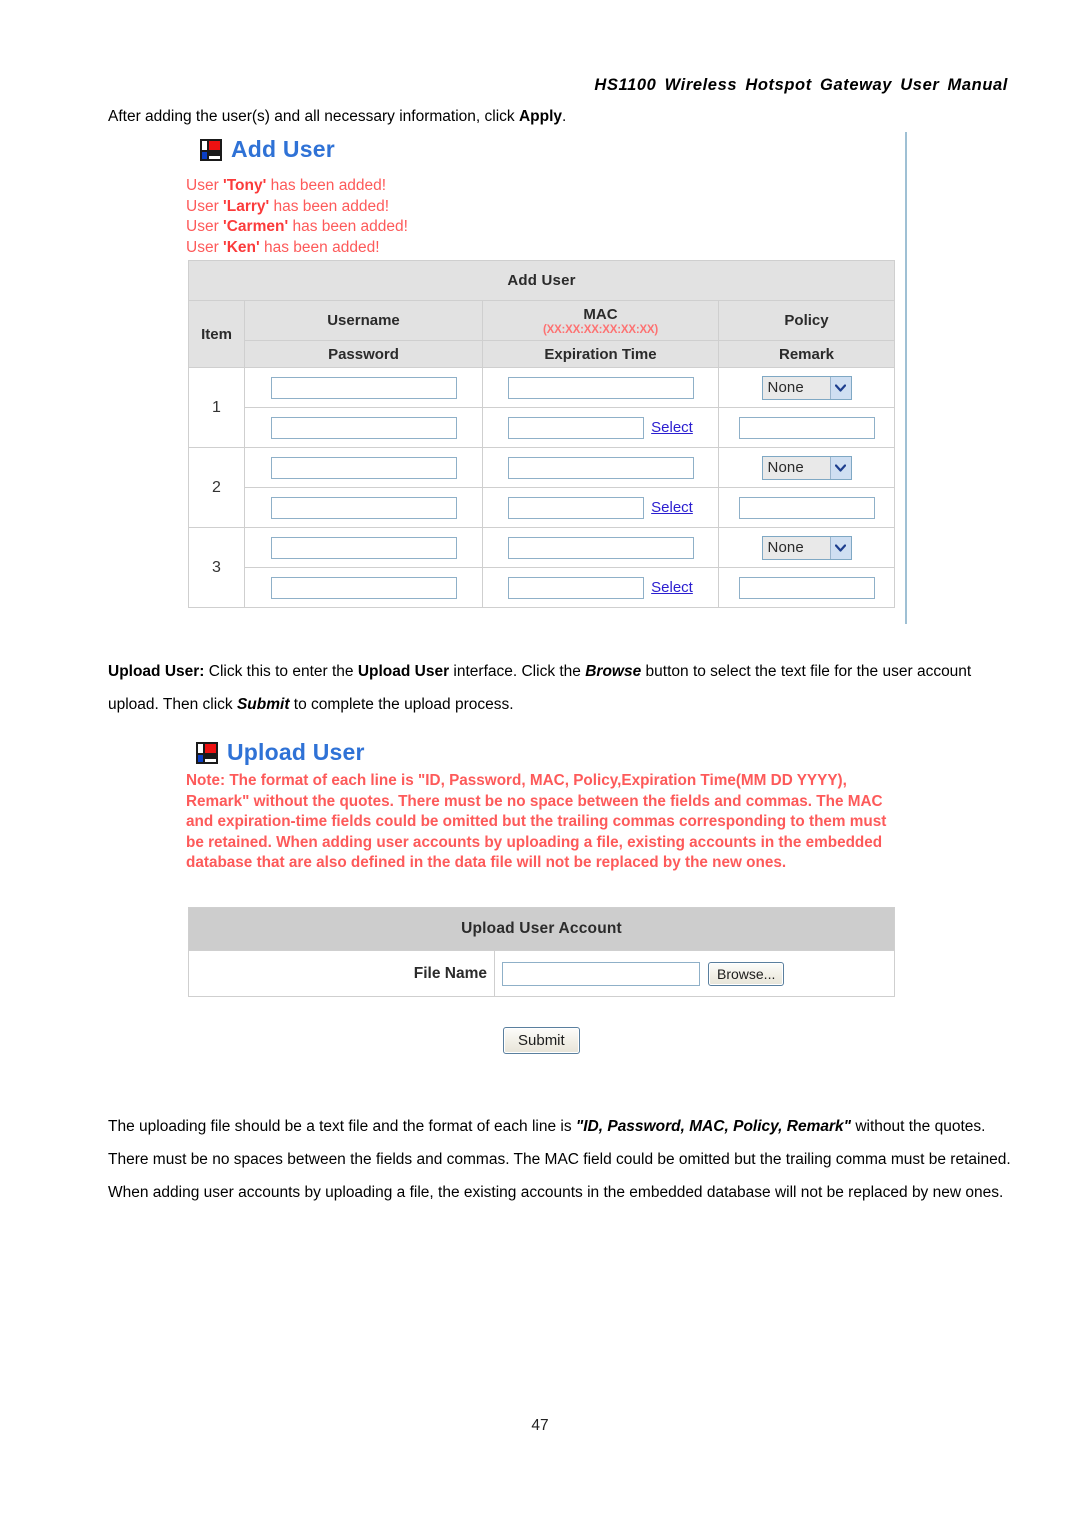 The width and height of the screenshot is (1080, 1527). Describe the element at coordinates (216, 407) in the screenshot. I see `row-item-number: 1` at that location.